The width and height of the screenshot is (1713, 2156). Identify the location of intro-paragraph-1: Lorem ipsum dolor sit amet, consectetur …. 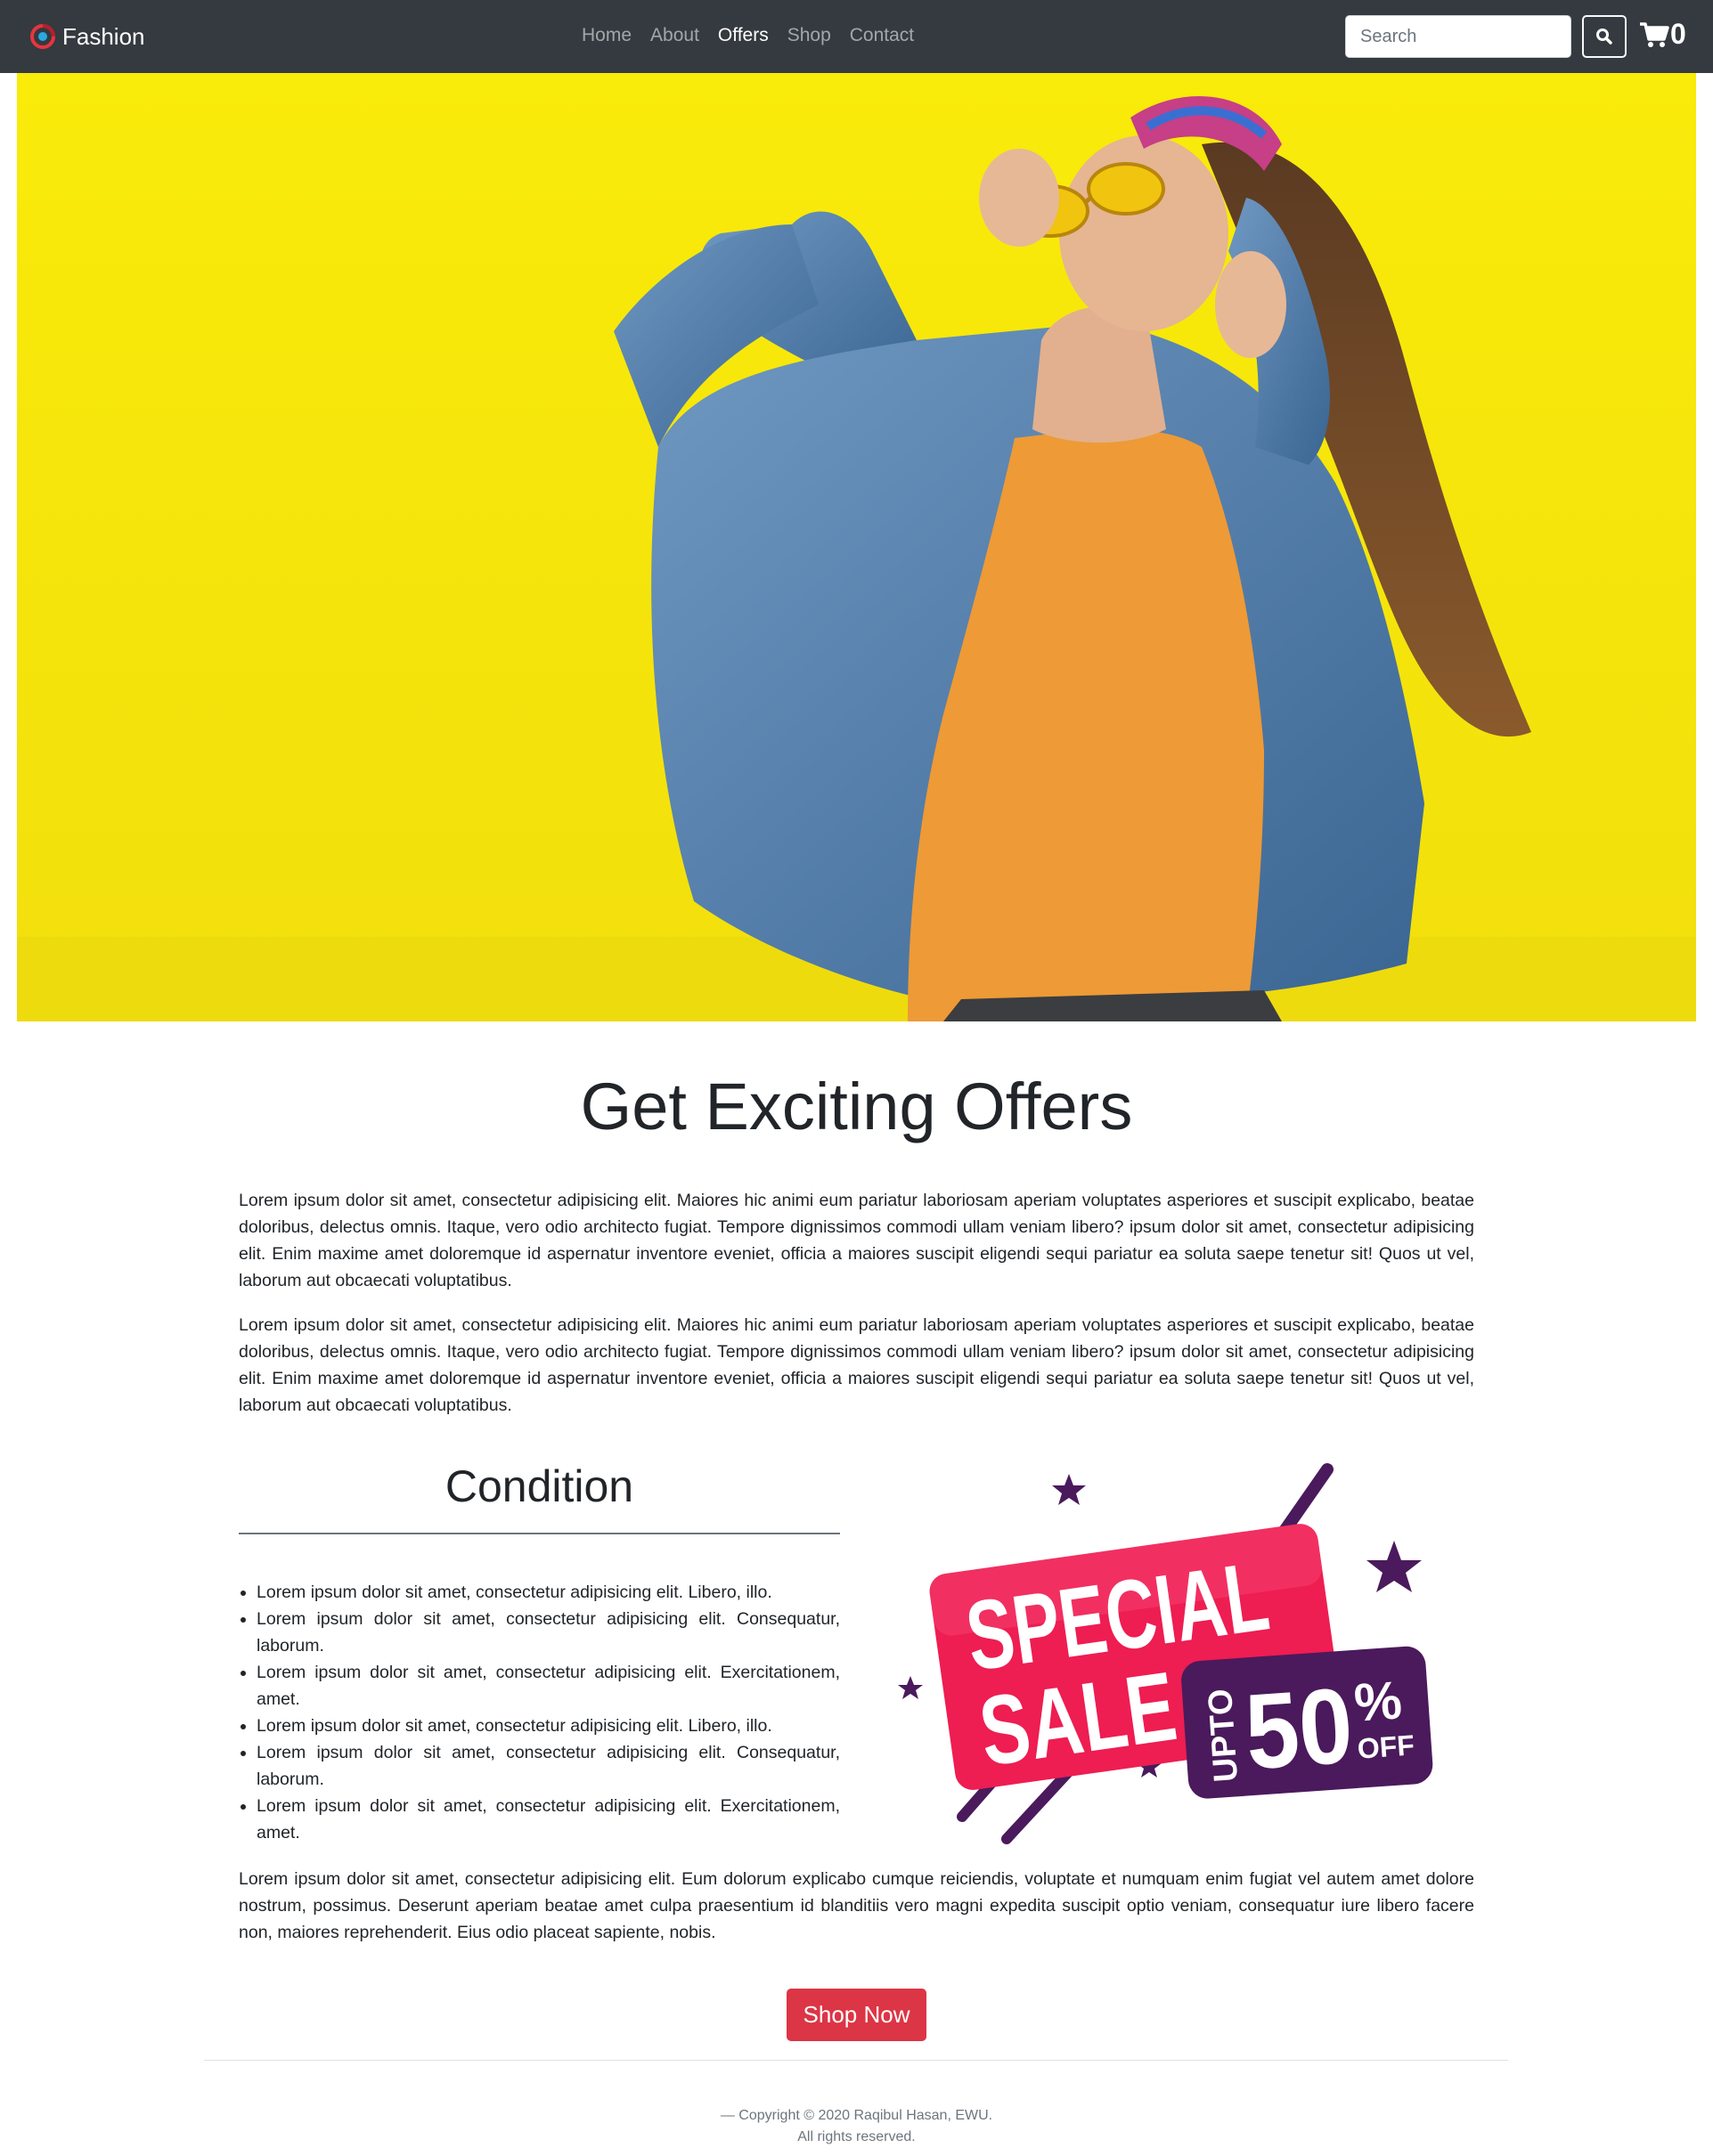
(857, 1240).